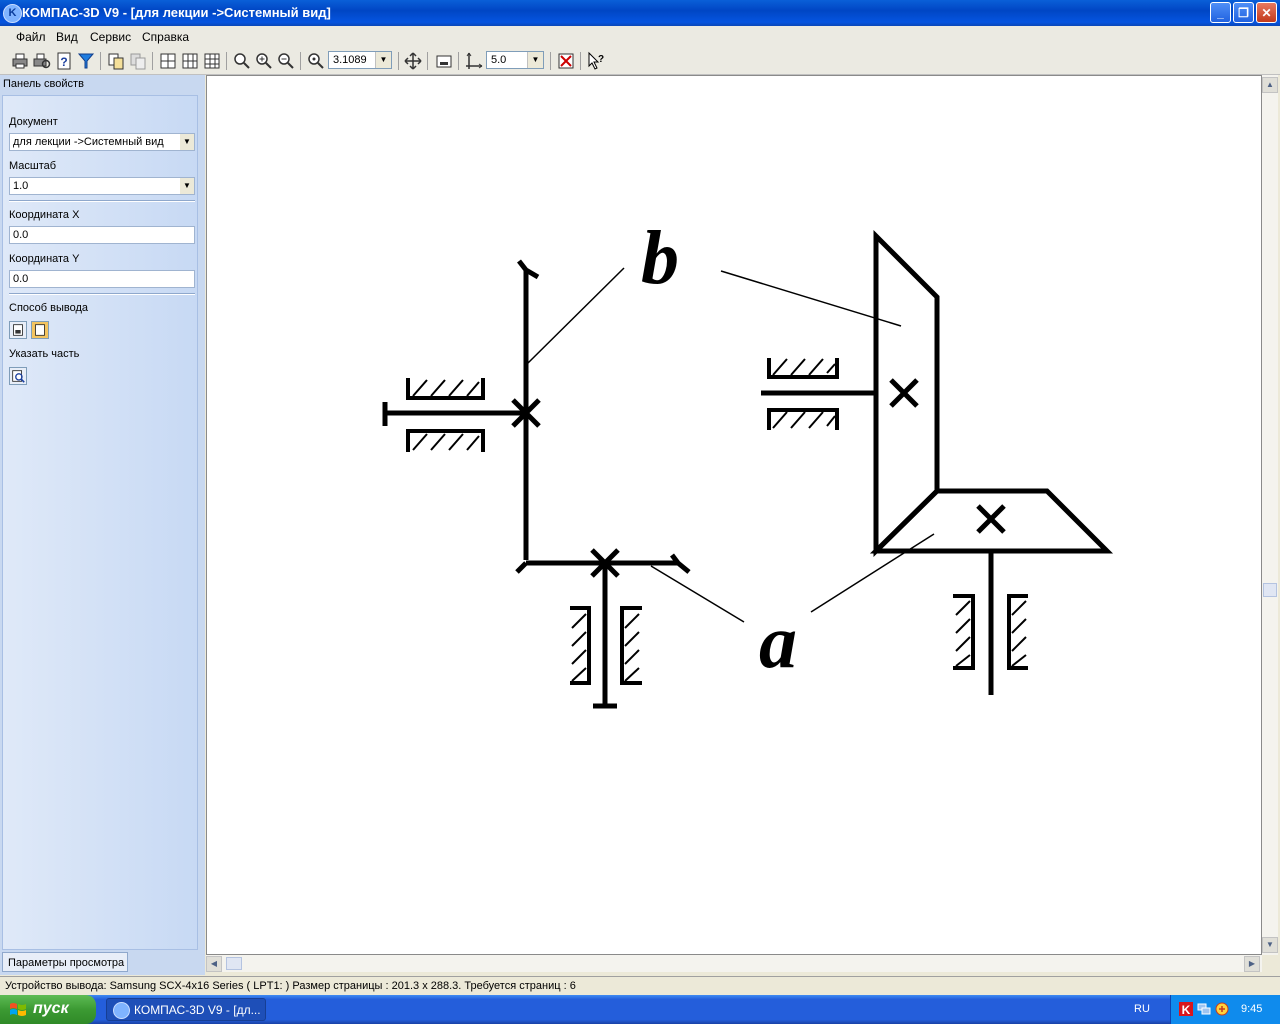  Describe the element at coordinates (697, 594) in the screenshot. I see `leader-a-left` at that location.